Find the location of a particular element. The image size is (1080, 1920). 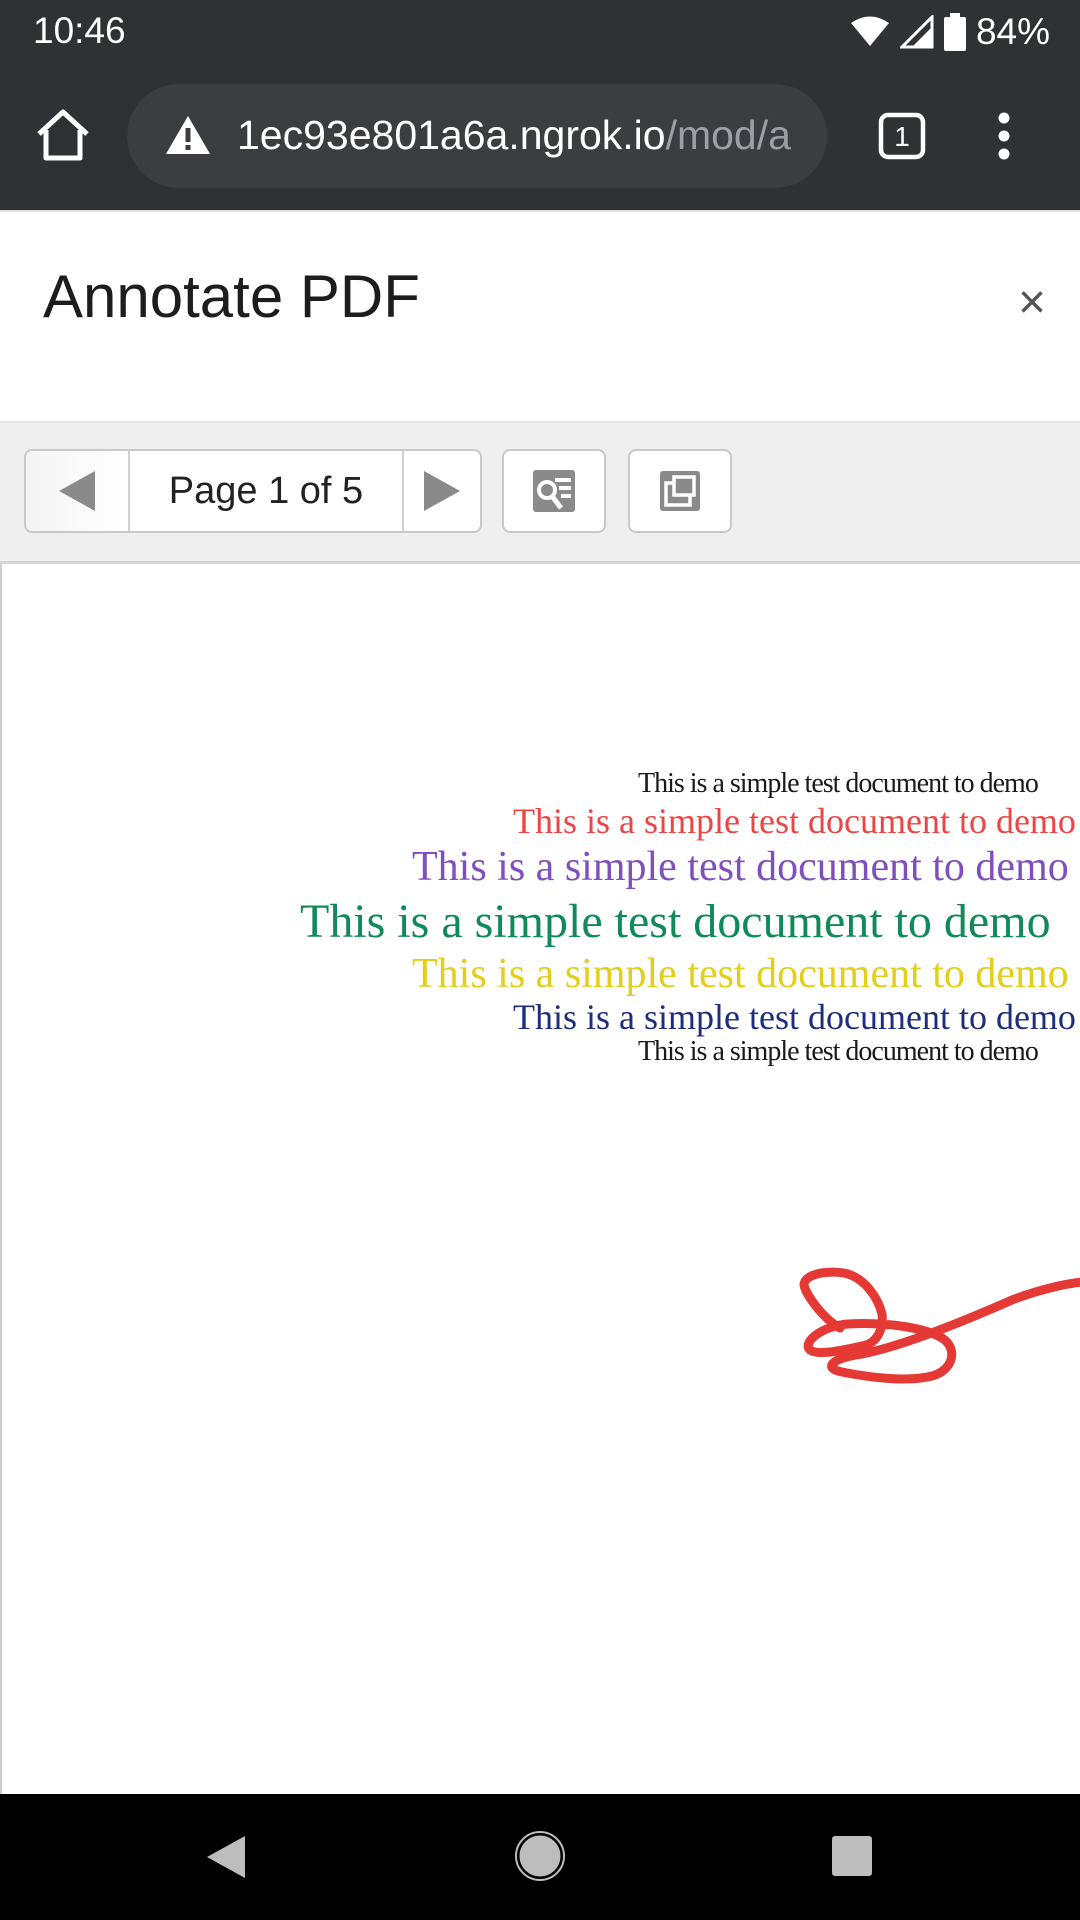

search-text-button is located at coordinates (554, 491).